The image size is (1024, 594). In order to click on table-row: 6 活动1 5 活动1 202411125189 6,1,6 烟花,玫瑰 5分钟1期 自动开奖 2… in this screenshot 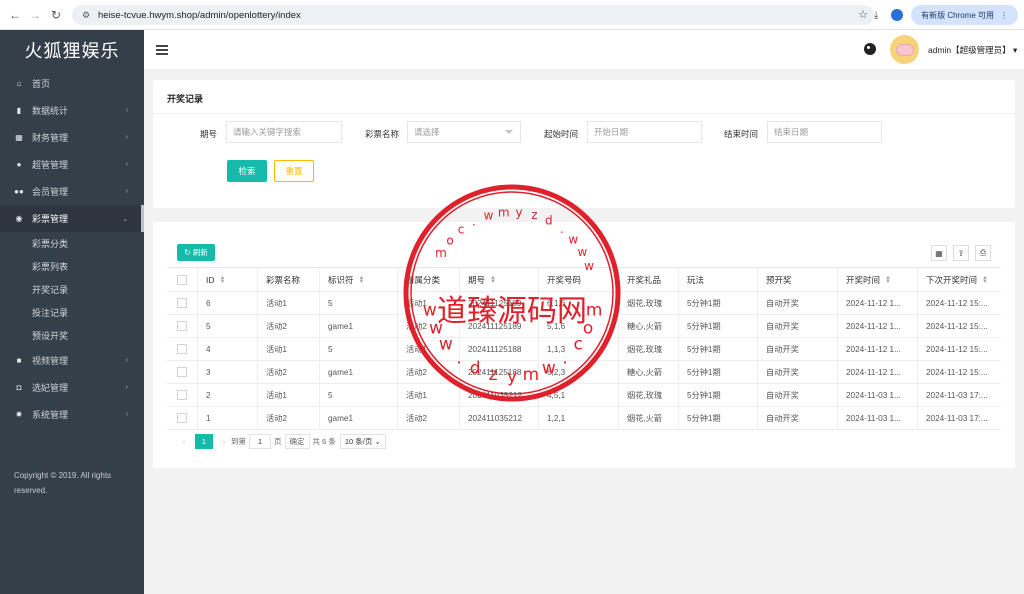, I will do `click(584, 303)`.